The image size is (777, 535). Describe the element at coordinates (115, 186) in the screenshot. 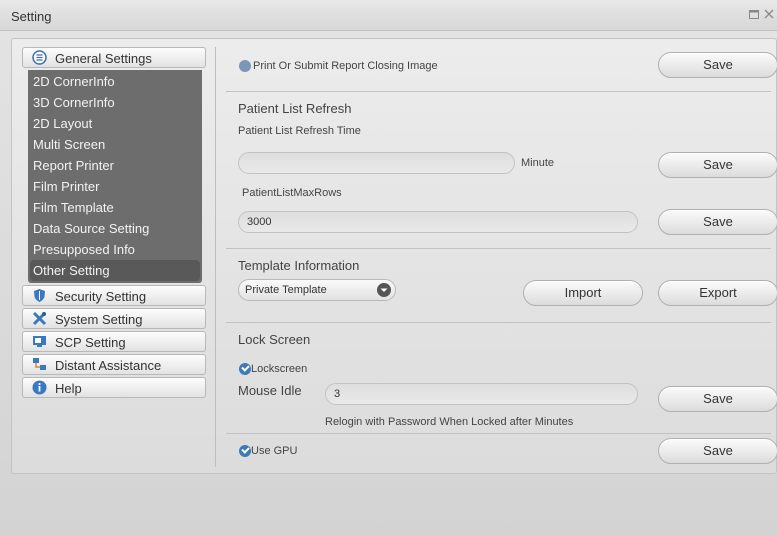

I see `sidebar-item-film-printer: Film Printer` at that location.